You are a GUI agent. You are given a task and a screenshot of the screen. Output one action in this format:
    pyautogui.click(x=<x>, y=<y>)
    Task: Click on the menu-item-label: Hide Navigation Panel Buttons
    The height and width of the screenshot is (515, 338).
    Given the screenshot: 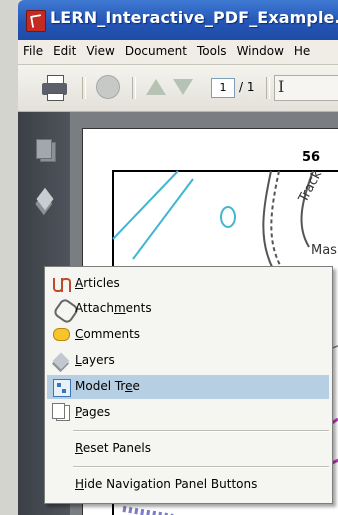 What is the action you would take?
    pyautogui.click(x=166, y=484)
    